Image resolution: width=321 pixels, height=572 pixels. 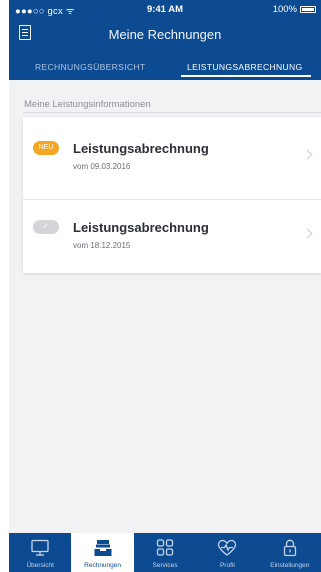 What do you see at coordinates (227, 547) in the screenshot?
I see `heart-pulse-icon` at bounding box center [227, 547].